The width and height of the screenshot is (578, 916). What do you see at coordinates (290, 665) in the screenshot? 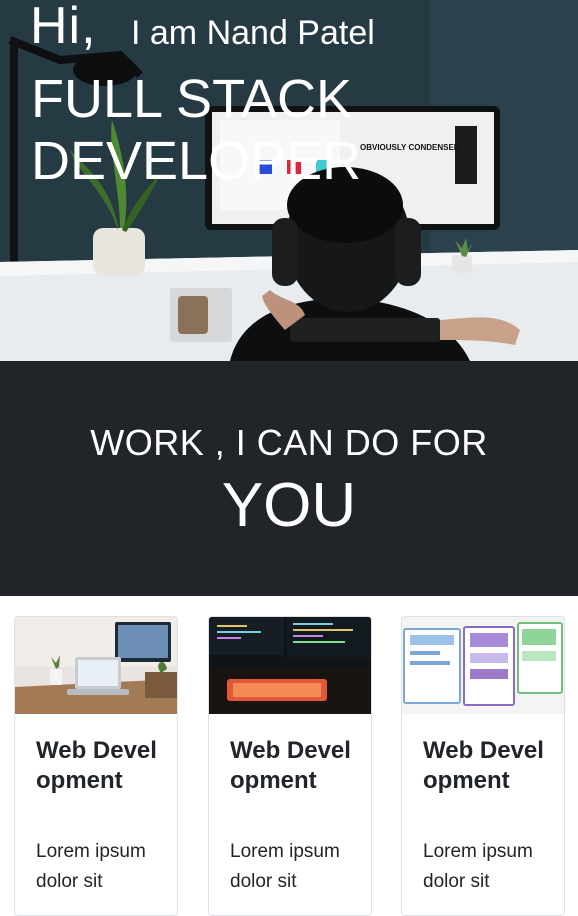
I see `code-monitor-image` at bounding box center [290, 665].